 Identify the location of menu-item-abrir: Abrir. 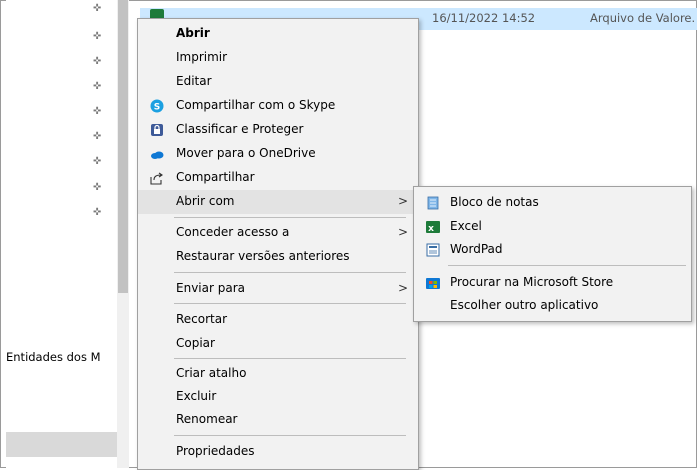
(278, 34).